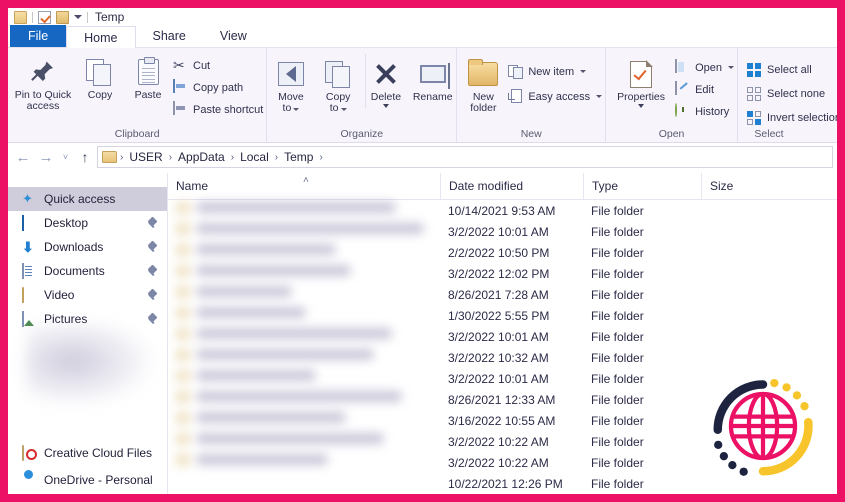 The width and height of the screenshot is (845, 502). What do you see at coordinates (148, 76) in the screenshot?
I see `paste-button: Paste` at bounding box center [148, 76].